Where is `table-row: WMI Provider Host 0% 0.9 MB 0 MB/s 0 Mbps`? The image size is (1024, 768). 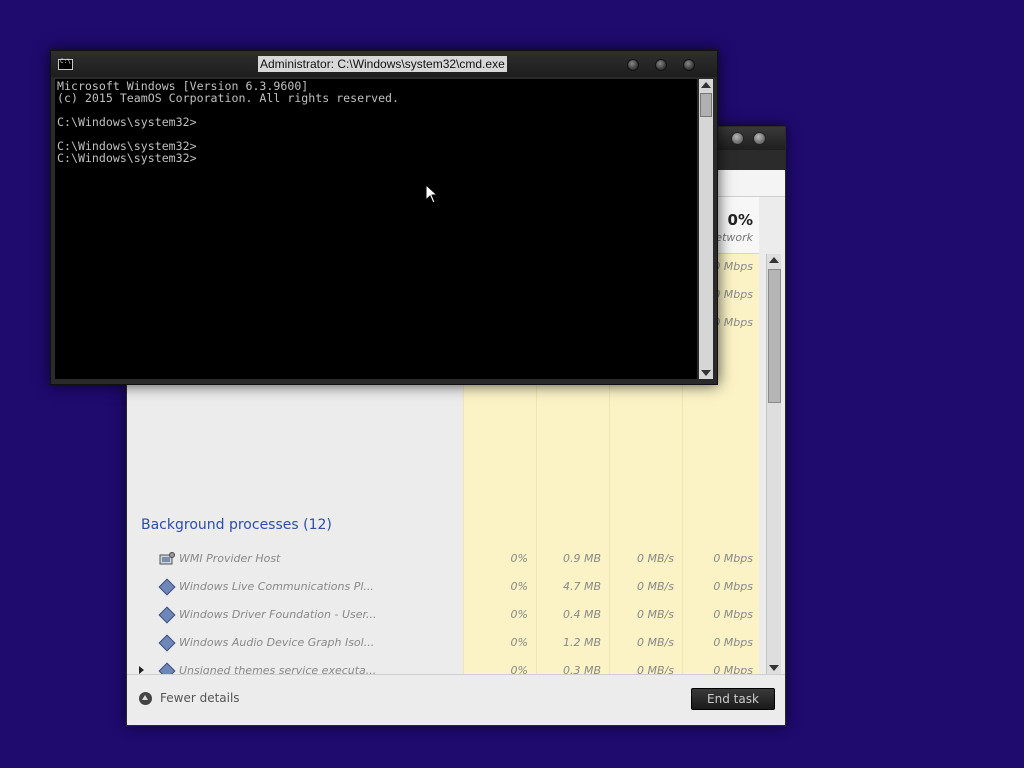
table-row: WMI Provider Host 0% 0.9 MB 0 MB/s 0 Mbps is located at coordinates (445, 559).